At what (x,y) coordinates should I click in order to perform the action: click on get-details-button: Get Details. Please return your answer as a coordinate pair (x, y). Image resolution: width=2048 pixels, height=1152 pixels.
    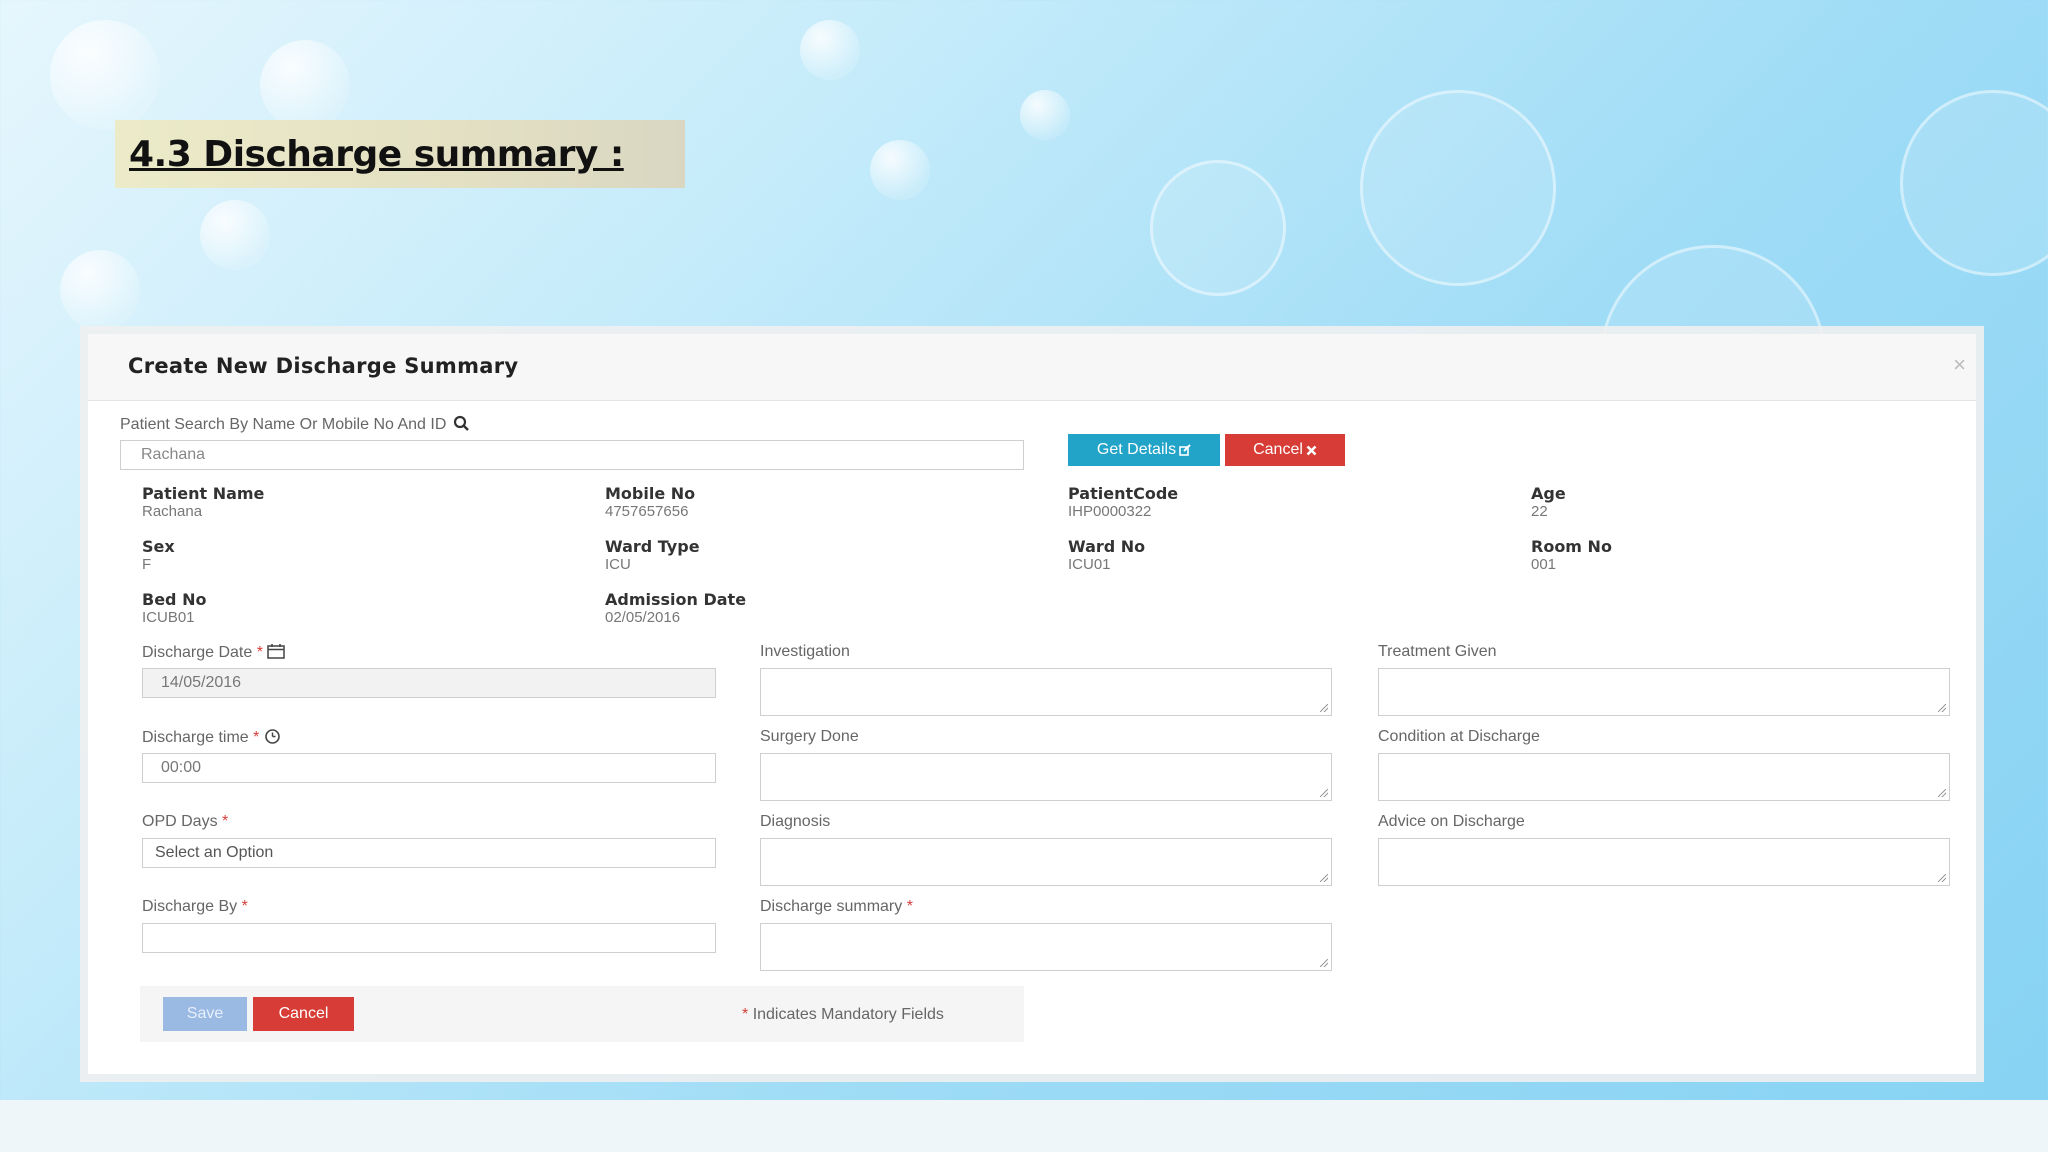
    Looking at the image, I should click on (1144, 450).